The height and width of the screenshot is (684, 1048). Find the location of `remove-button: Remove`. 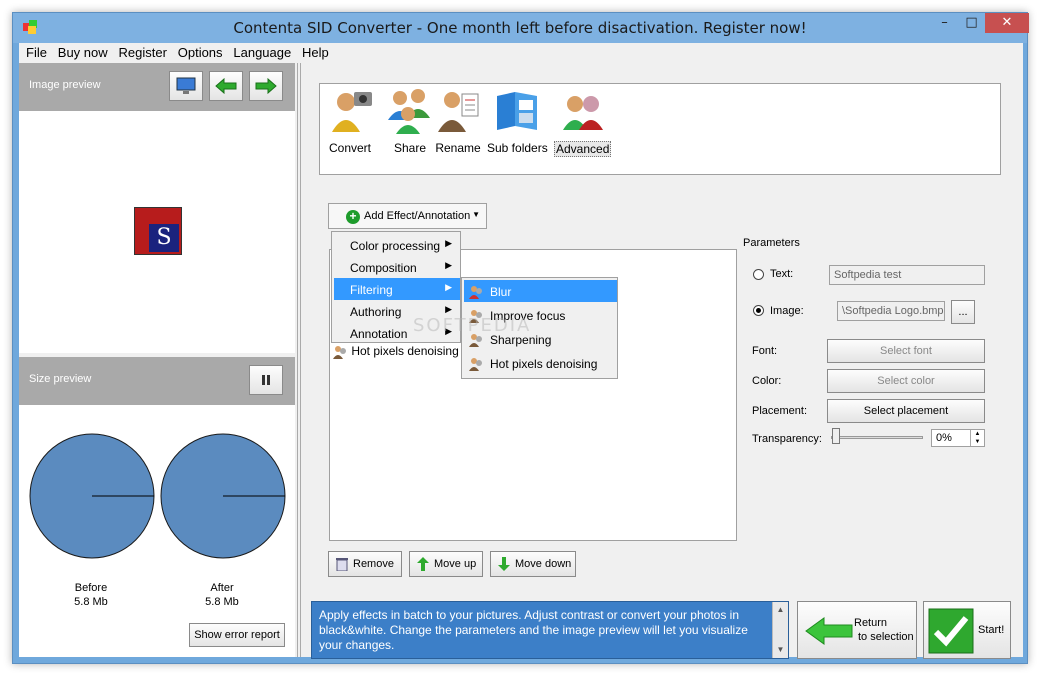

remove-button: Remove is located at coordinates (365, 564).